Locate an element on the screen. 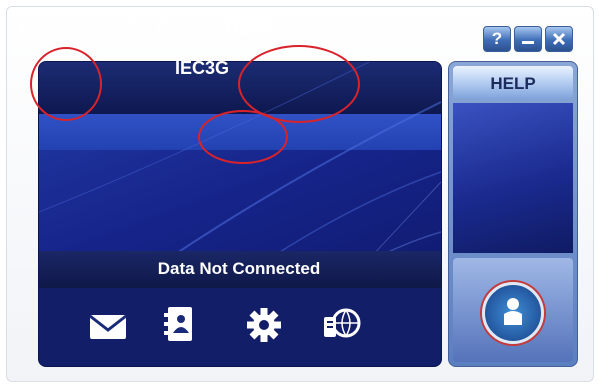  help-tab: HELP is located at coordinates (513, 82).